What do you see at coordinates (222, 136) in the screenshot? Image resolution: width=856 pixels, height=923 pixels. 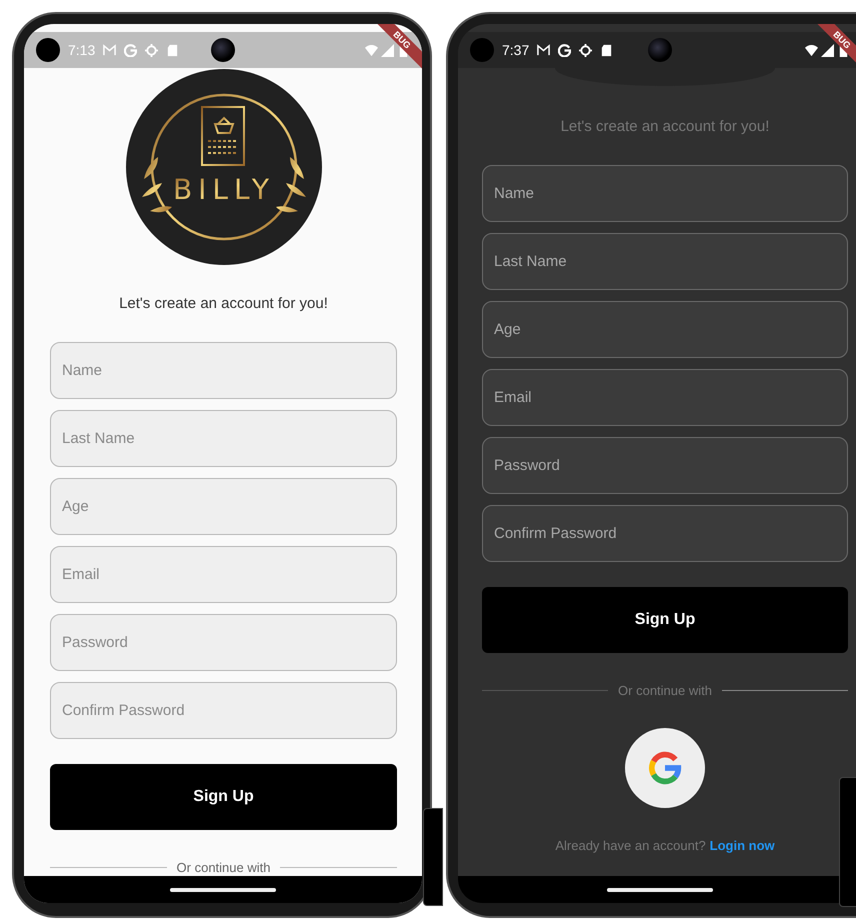 I see `receipt-basket-icon` at bounding box center [222, 136].